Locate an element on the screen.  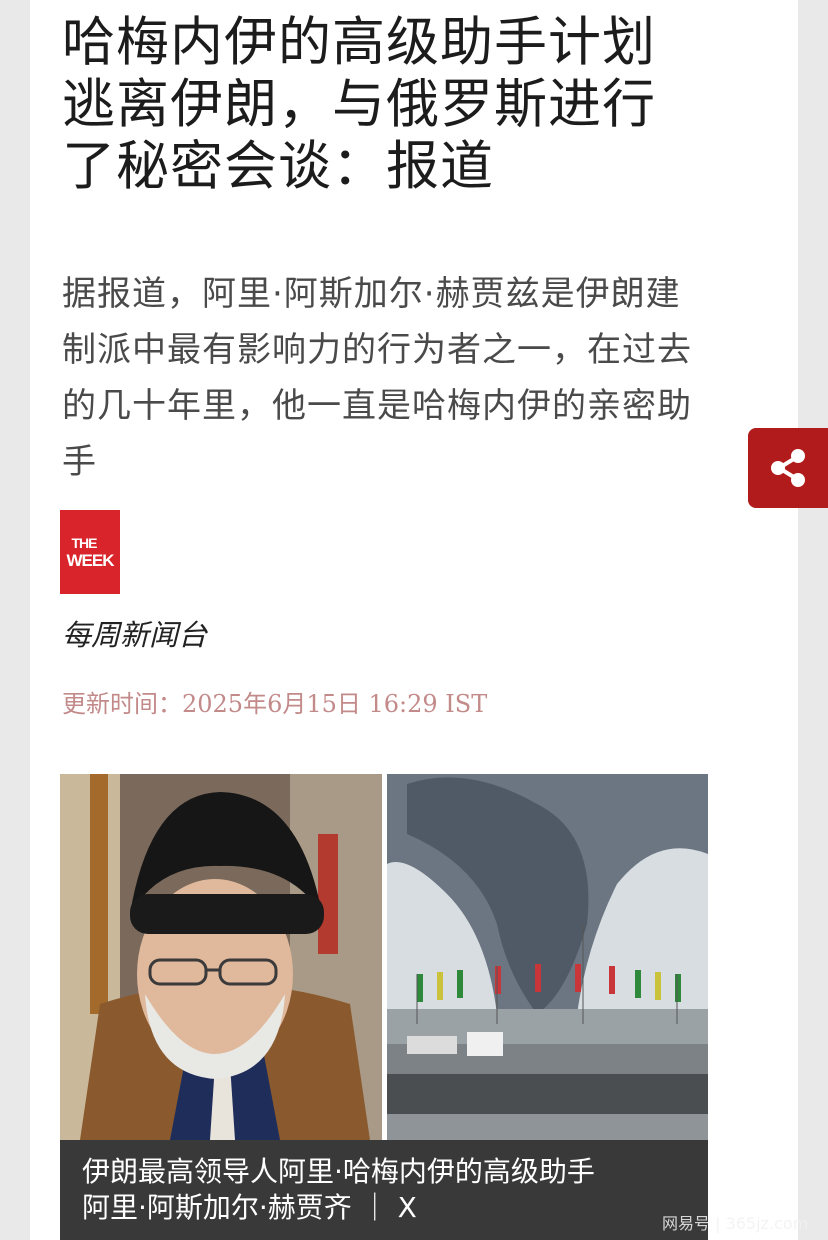
share-button is located at coordinates (788, 468).